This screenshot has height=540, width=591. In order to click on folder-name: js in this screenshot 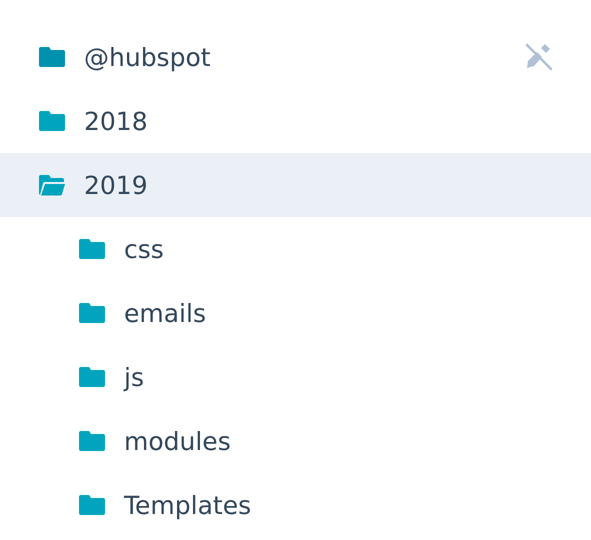, I will do `click(134, 377)`.